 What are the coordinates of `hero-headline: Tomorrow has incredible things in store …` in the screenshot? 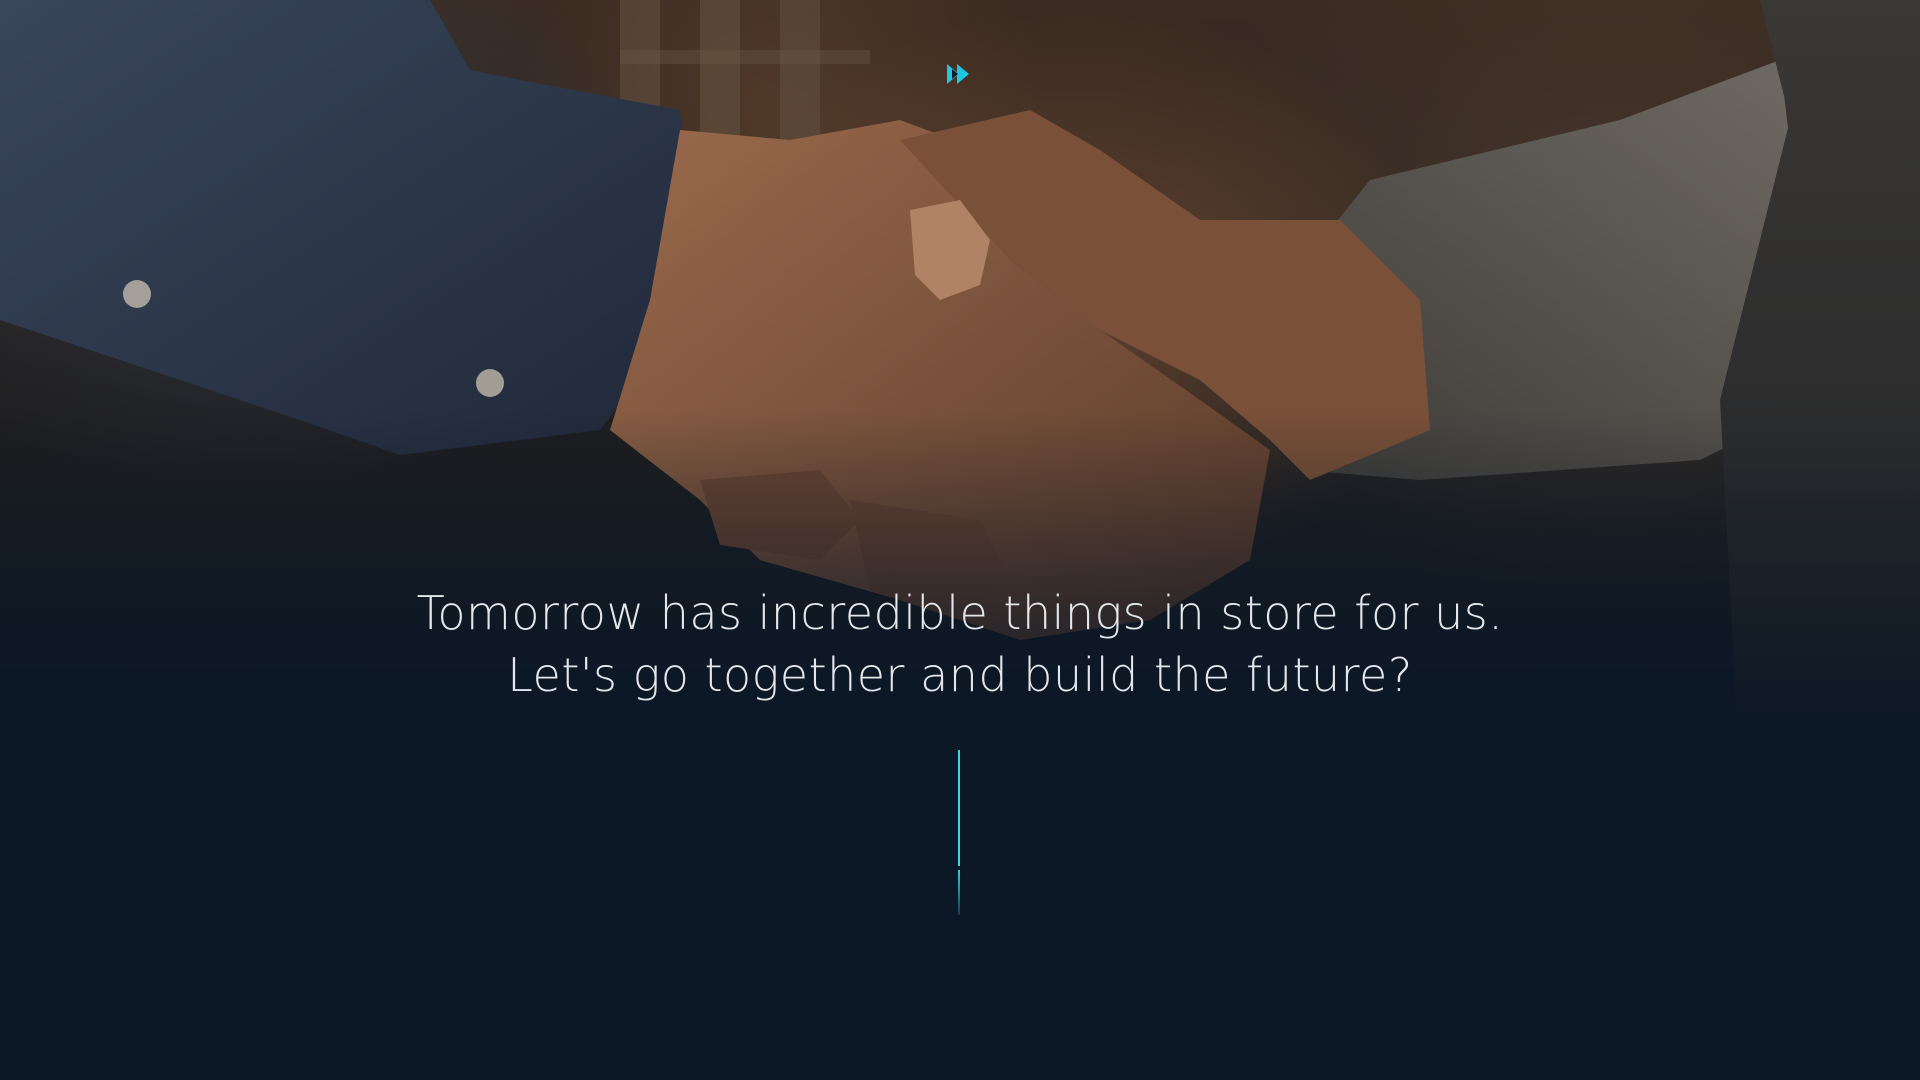 It's located at (960, 644).